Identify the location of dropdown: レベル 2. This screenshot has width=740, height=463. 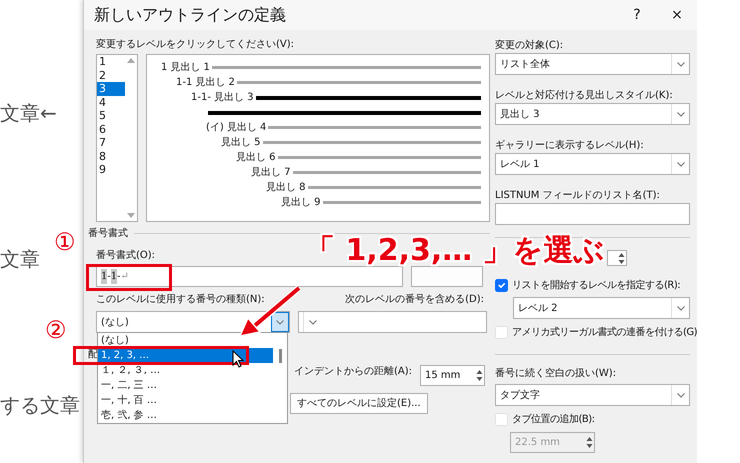
(601, 308).